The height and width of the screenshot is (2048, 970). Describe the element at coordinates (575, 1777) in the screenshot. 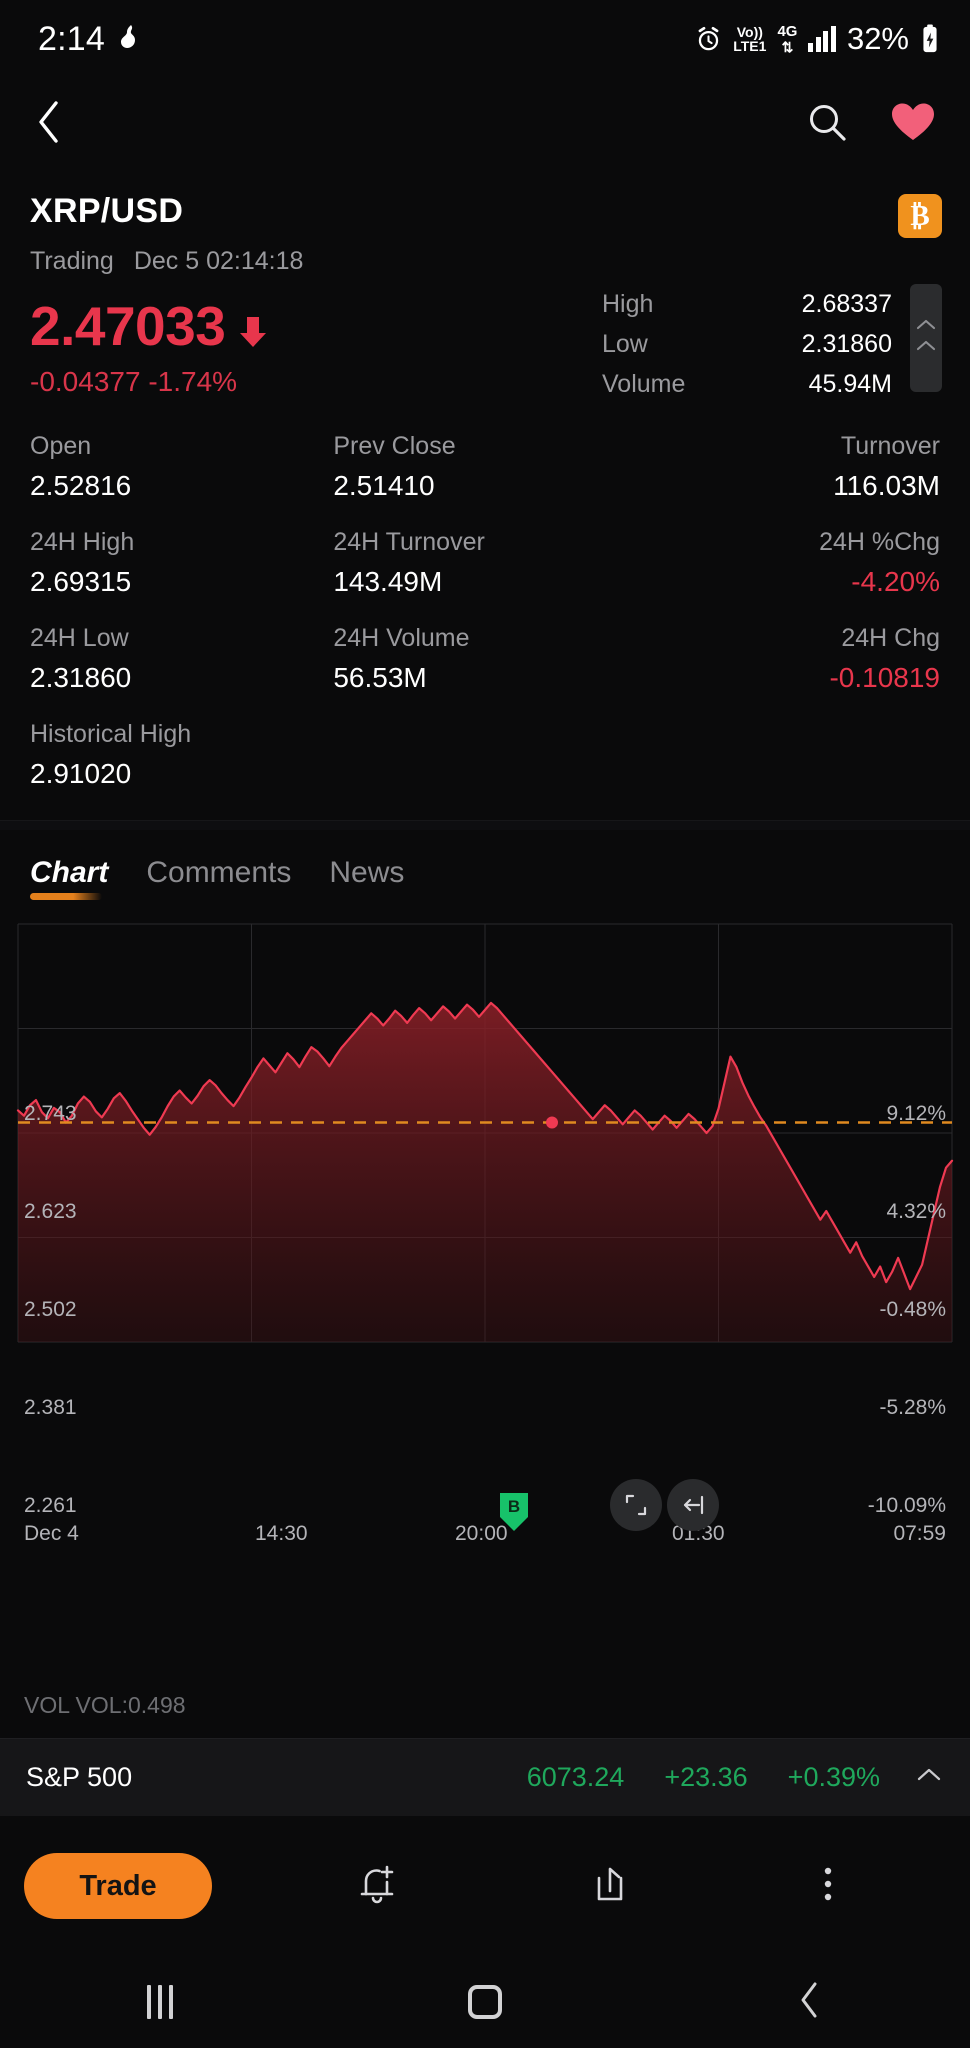

I see `index-value: 6073.24` at that location.